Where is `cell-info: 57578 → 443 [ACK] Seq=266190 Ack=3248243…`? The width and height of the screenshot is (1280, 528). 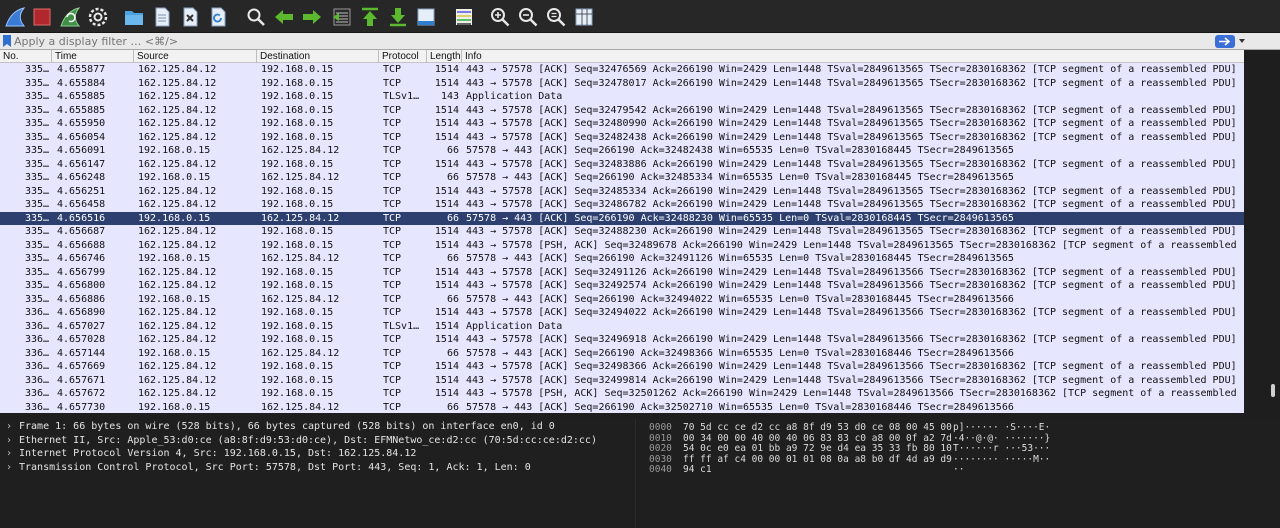 cell-info: 57578 → 443 [ACK] Seq=266190 Ack=3248243… is located at coordinates (740, 150).